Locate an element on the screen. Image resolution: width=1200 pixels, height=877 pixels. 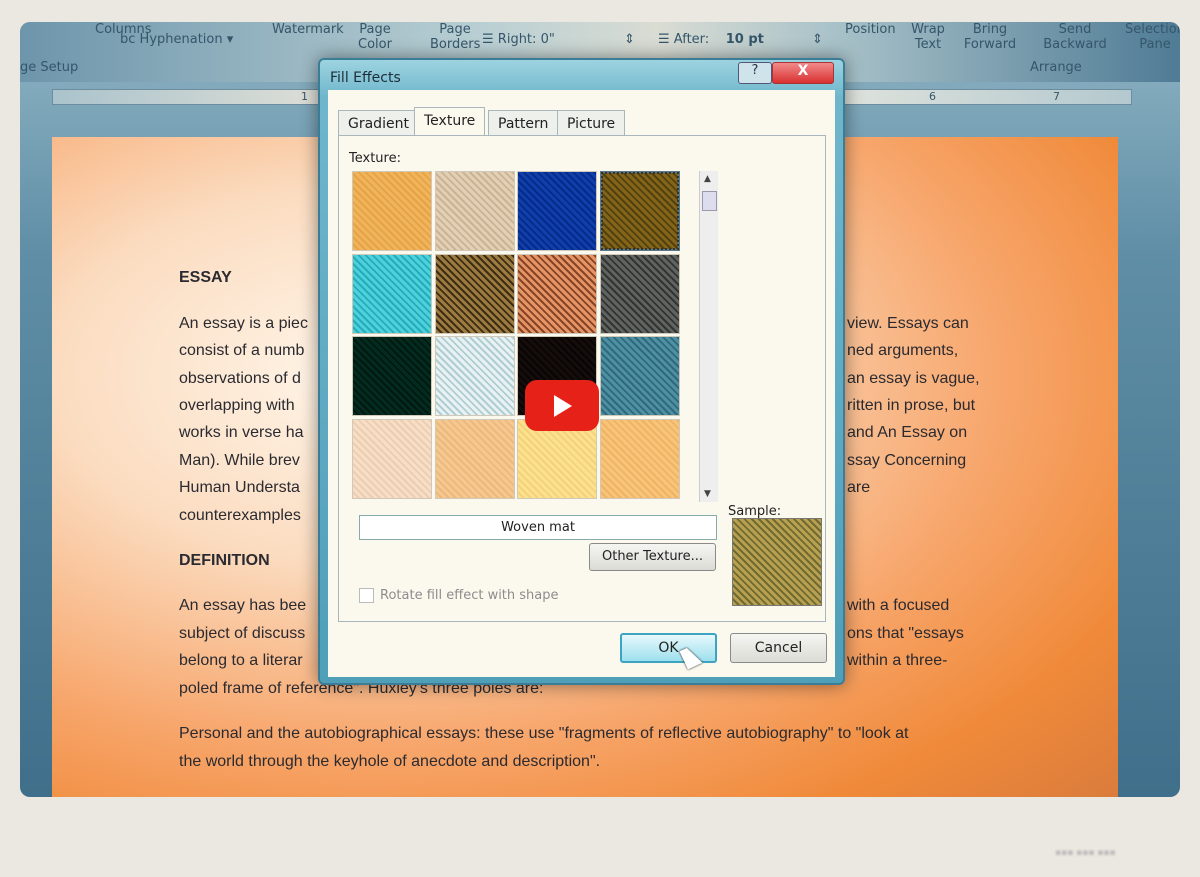
texture-green-marble is located at coordinates (392, 376).